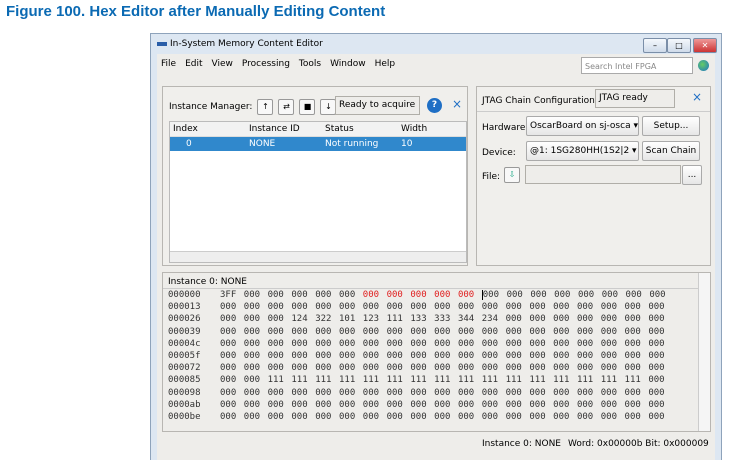 The height and width of the screenshot is (460, 730). What do you see at coordinates (327, 319) in the screenshot?
I see `hex-cell: 322` at bounding box center [327, 319].